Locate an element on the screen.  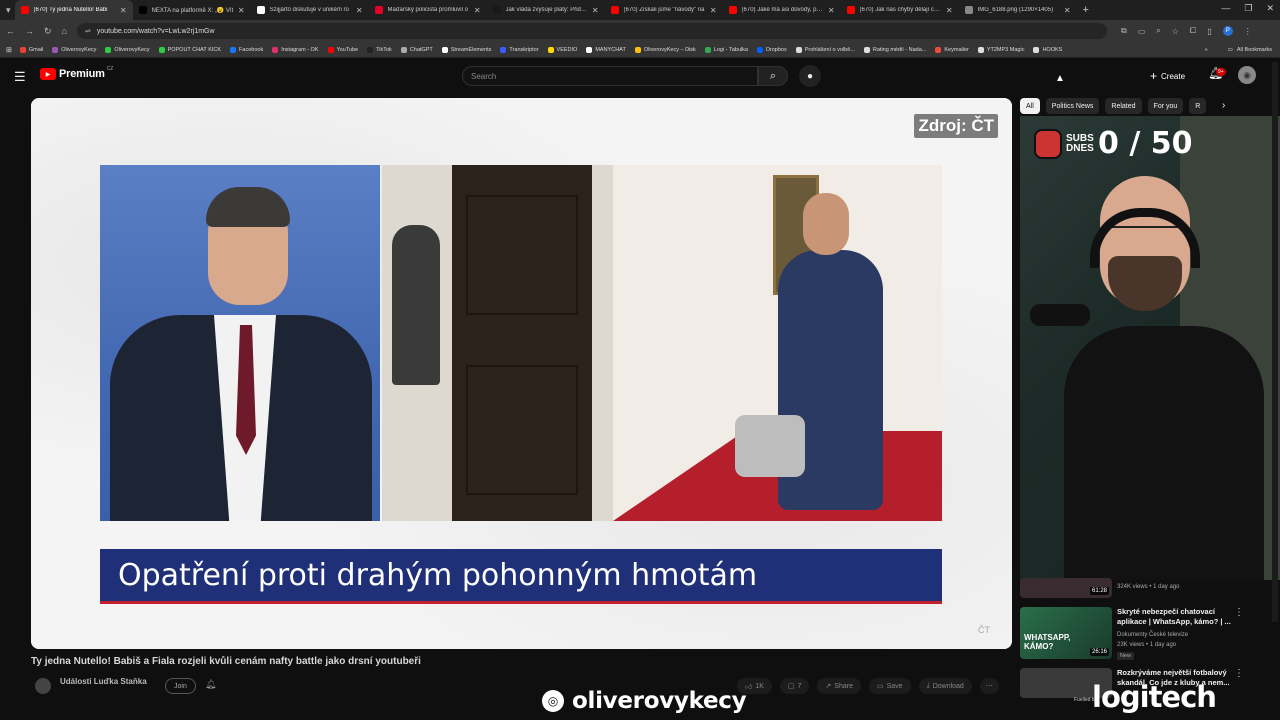
subscribe-bell-icon: 🔔︎ is located at coordinates (210, 684).